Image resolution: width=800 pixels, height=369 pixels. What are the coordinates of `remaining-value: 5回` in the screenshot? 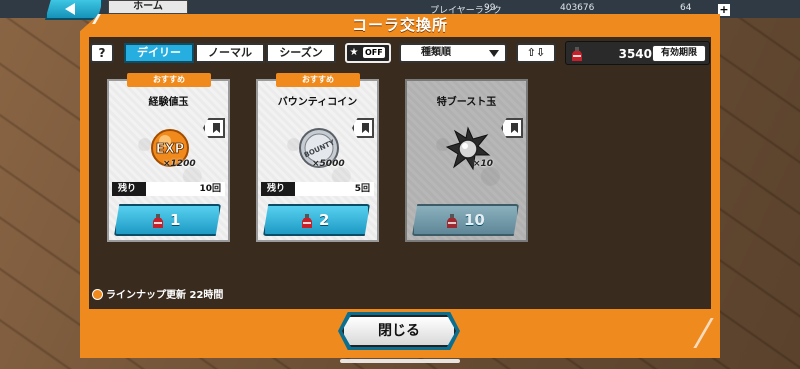 It's located at (362, 189).